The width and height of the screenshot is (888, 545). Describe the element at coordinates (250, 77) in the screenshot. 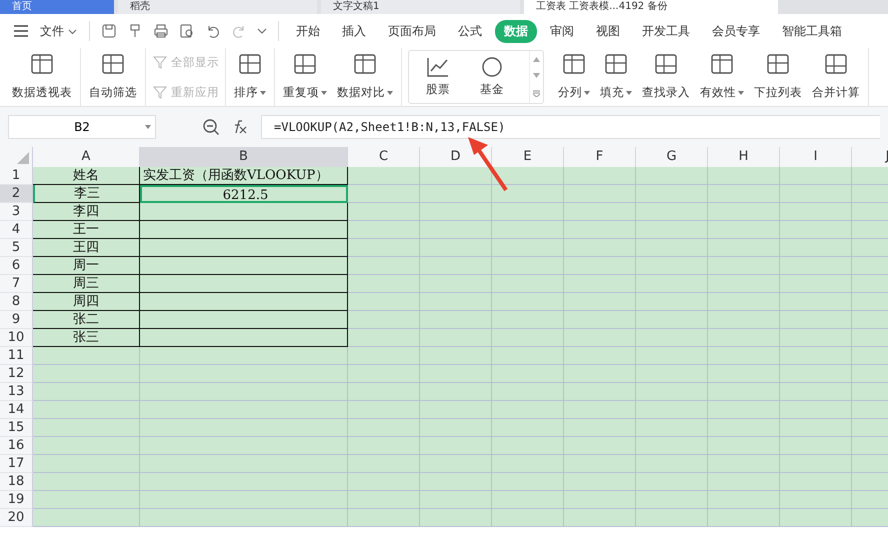

I see `ribbon-button: 排序` at that location.